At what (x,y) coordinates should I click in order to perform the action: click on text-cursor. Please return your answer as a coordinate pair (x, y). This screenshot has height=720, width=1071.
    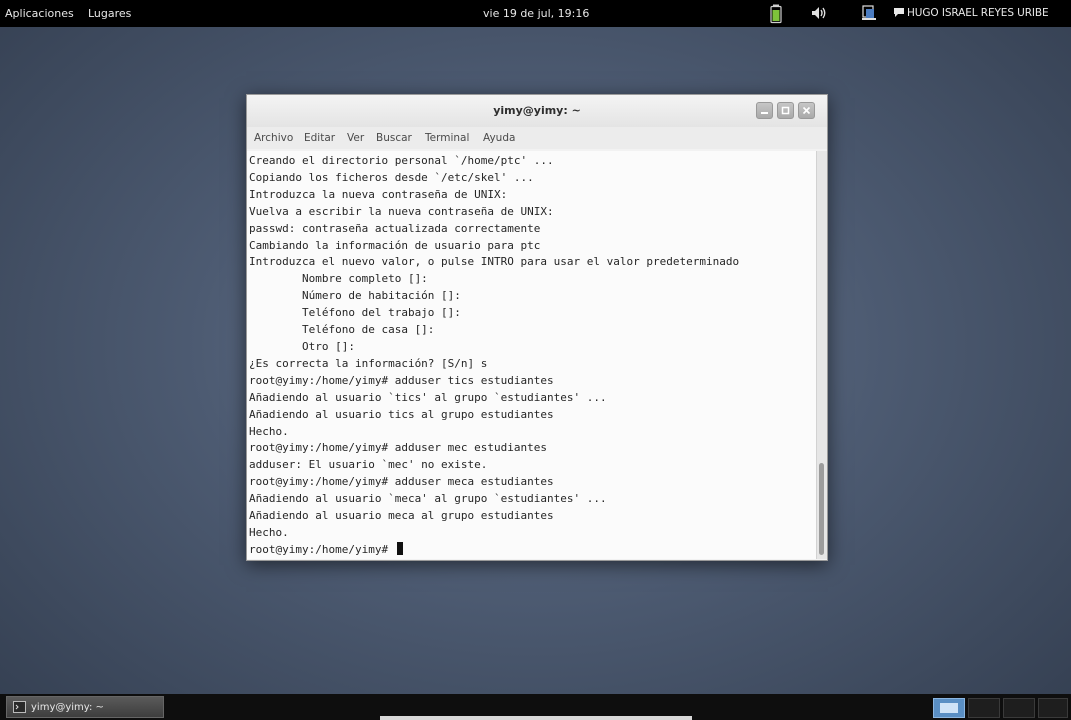
    Looking at the image, I should click on (399, 548).